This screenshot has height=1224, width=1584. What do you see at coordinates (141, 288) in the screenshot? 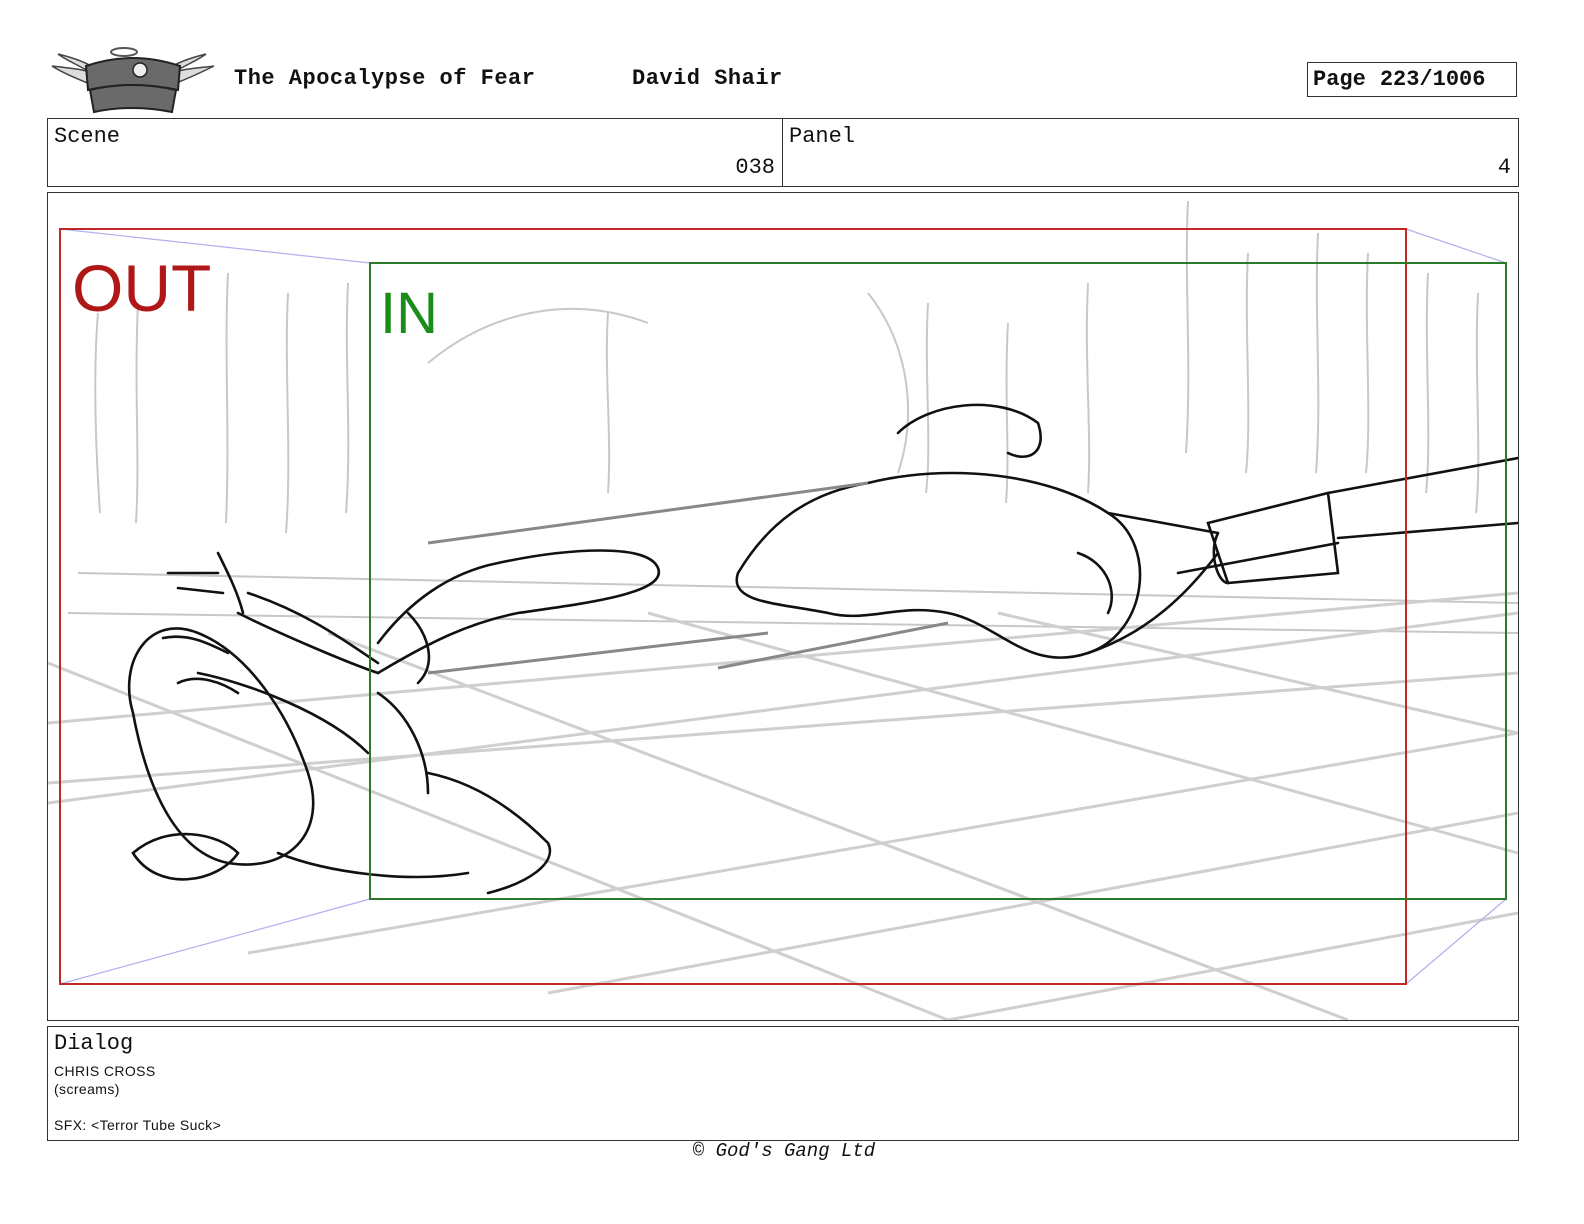
I see `out-label: OUT` at bounding box center [141, 288].